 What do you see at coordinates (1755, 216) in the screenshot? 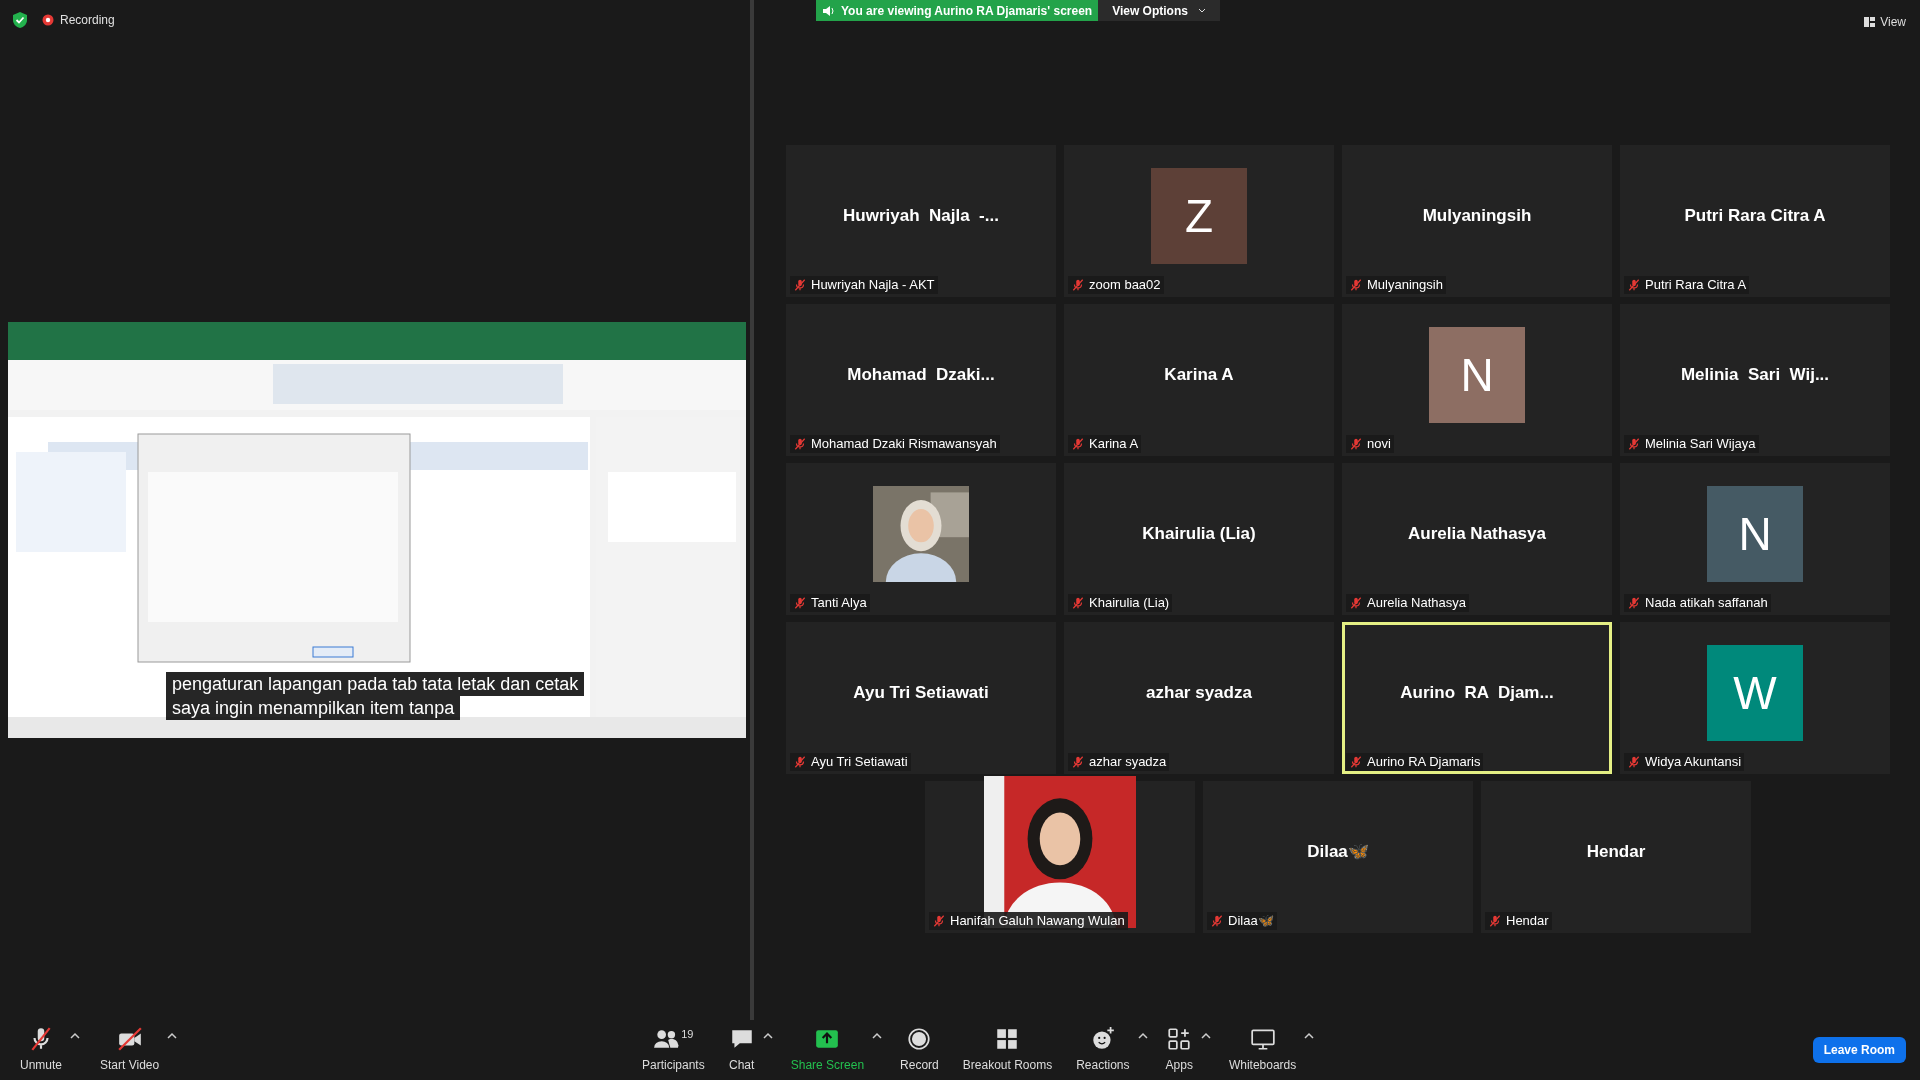
I see `participant-name: Putri Rara Citra A` at bounding box center [1755, 216].